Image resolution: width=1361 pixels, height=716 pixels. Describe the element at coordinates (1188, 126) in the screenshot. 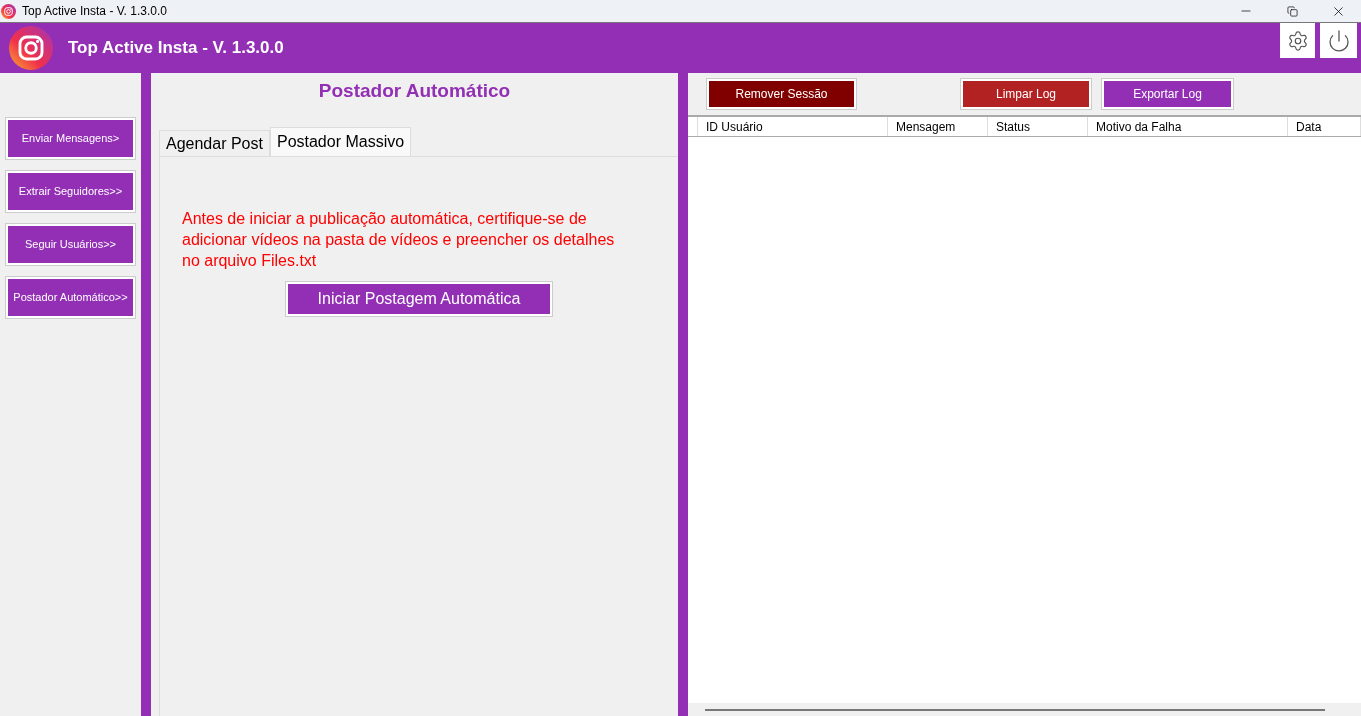

I see `column-header: Motivo da Falha` at that location.